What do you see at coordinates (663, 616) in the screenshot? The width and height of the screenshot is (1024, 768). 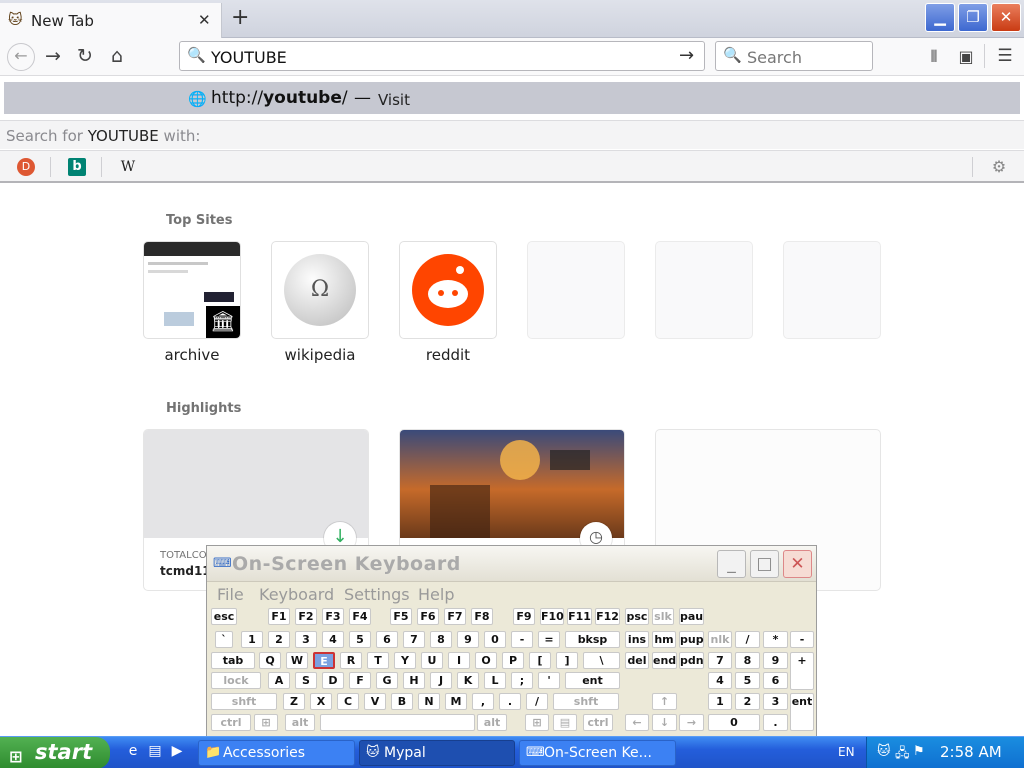 I see `osk-key: slk` at bounding box center [663, 616].